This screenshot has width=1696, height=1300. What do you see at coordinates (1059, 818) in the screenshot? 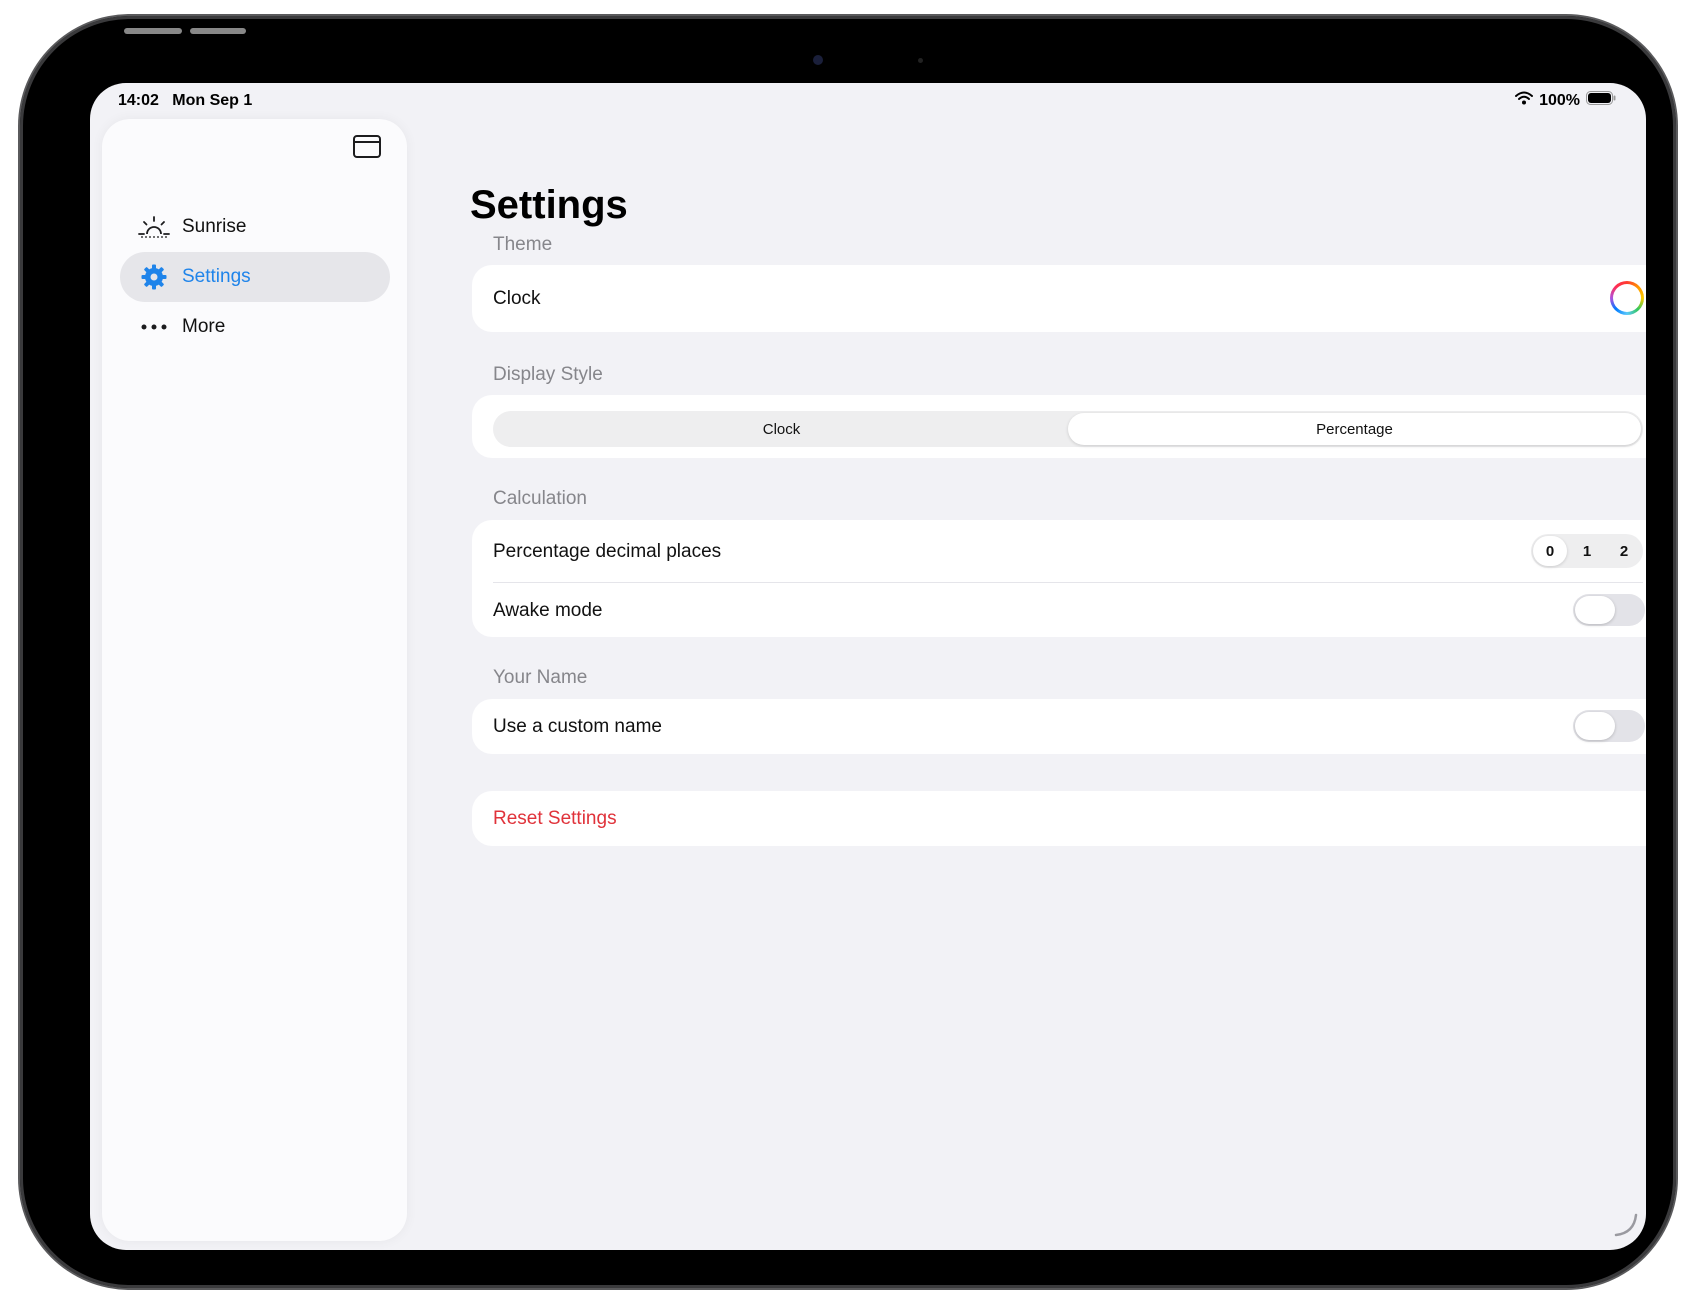
I see `reset-card: Reset Settings` at bounding box center [1059, 818].